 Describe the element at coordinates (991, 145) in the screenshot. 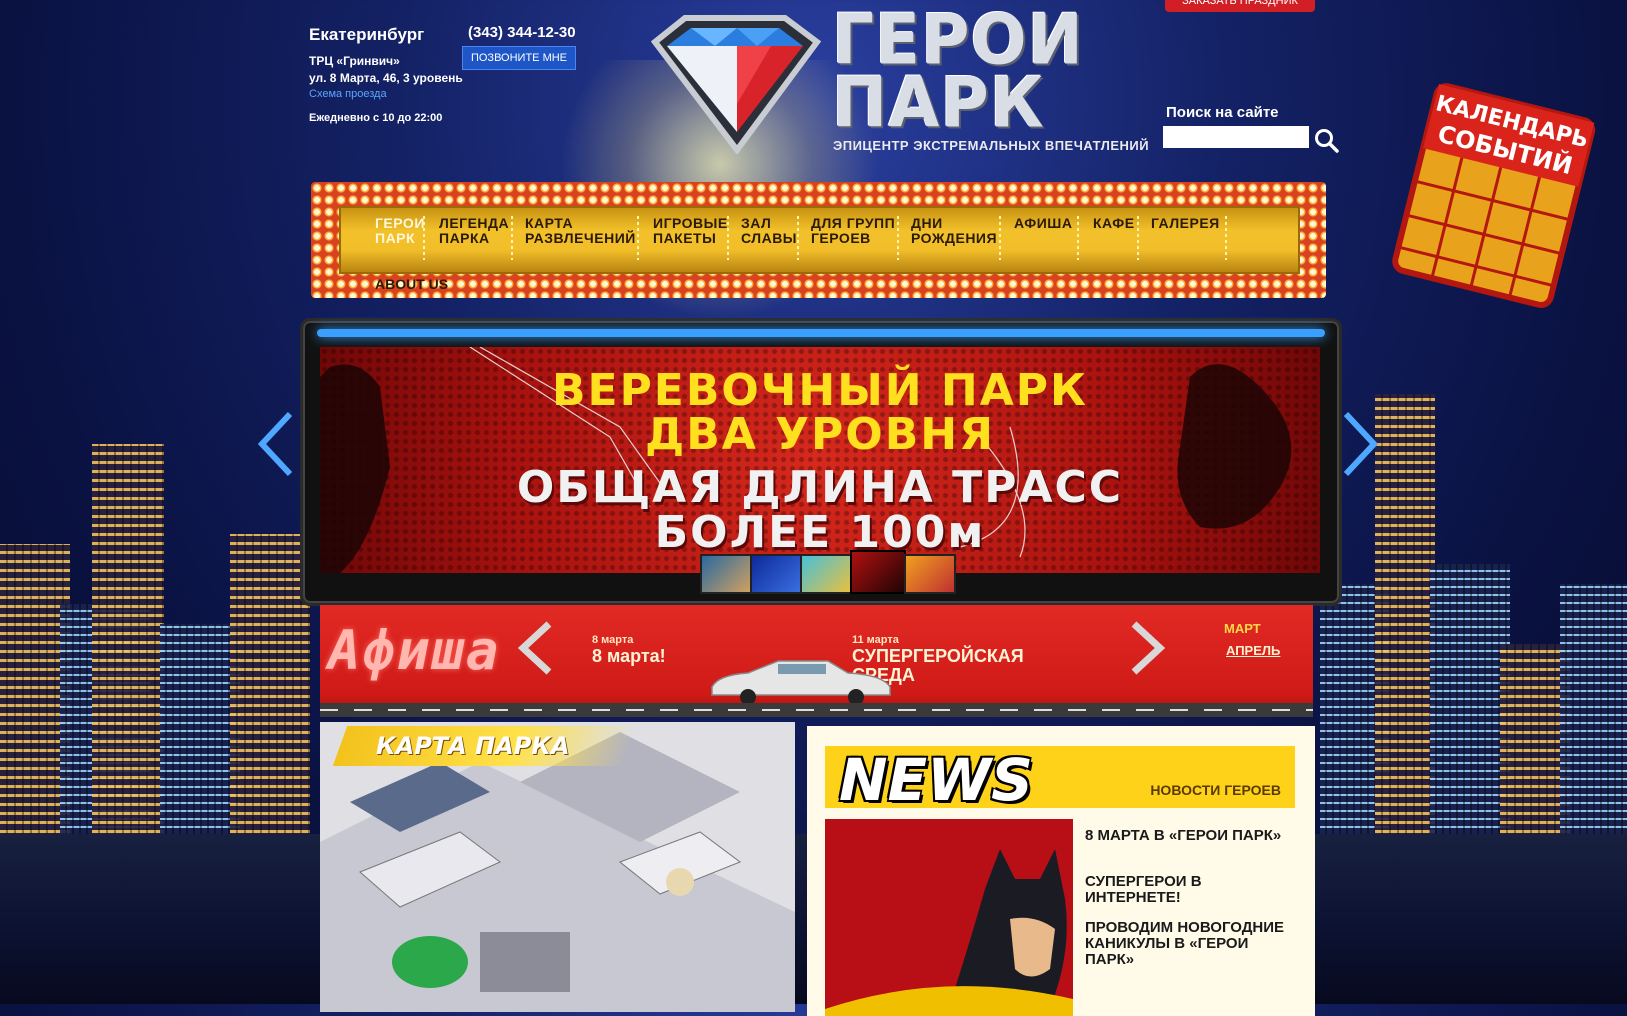

I see `logo-tagline: ЭПИЦЕНТР ЭКСТРЕМАЛЬНЫХ ВПЕЧАТЛЕНИЙ` at that location.